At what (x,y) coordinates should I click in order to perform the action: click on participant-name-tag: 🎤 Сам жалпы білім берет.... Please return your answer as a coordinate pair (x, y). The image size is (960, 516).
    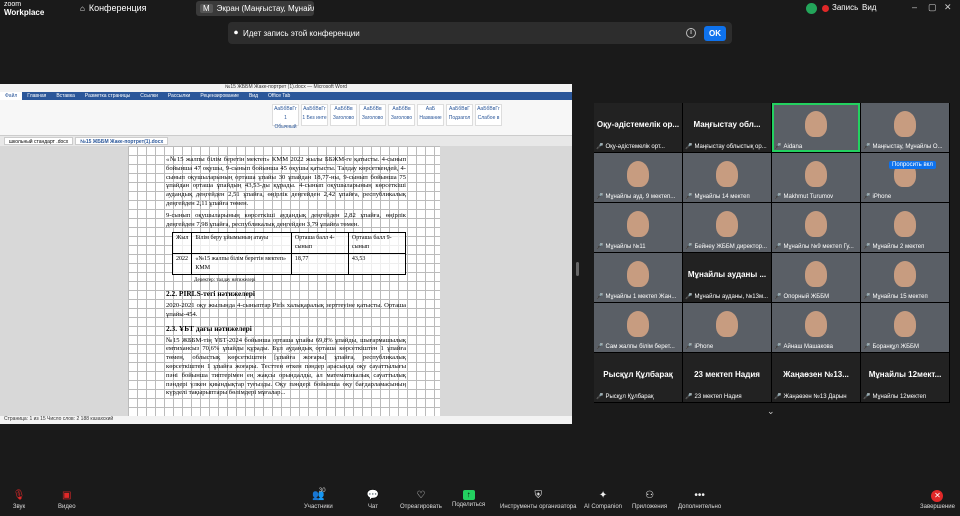
    Looking at the image, I should click on (638, 347).